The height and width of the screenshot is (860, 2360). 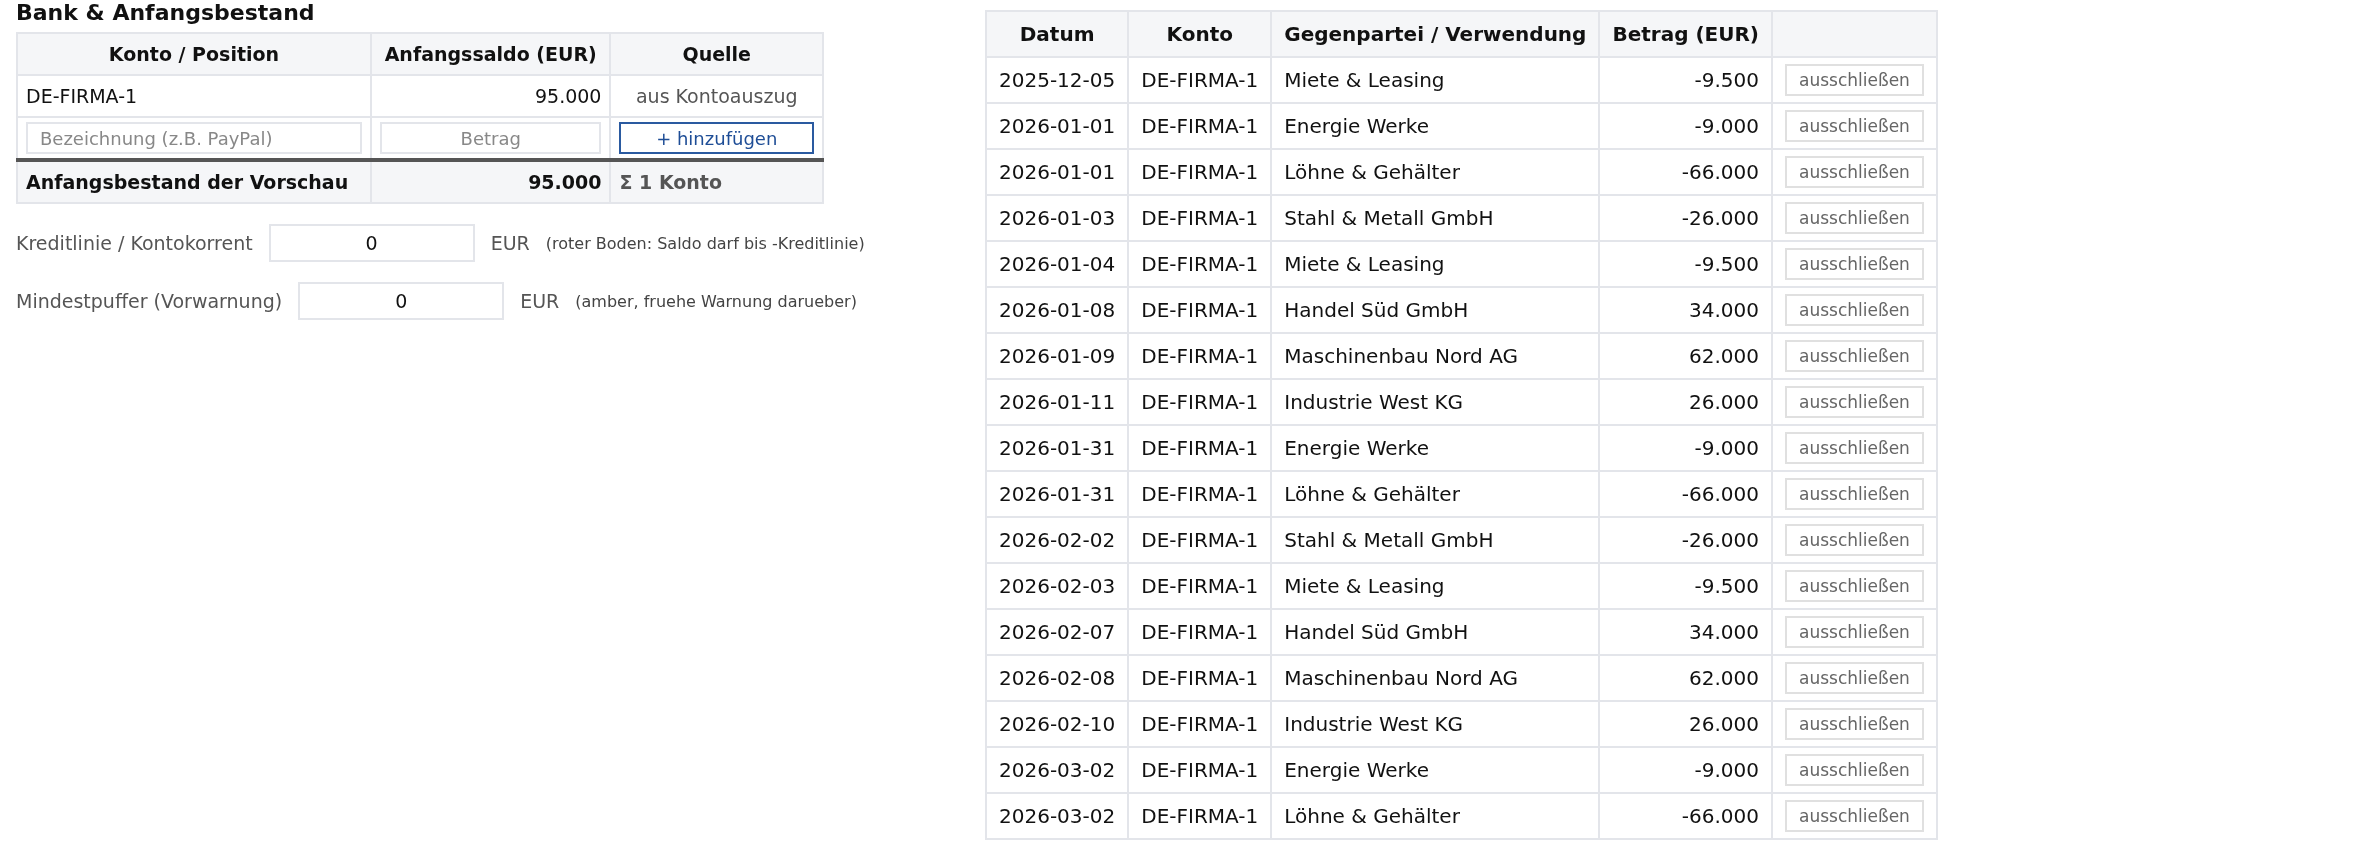 What do you see at coordinates (1057, 724) in the screenshot?
I see `table-cell: 2026-02-10` at bounding box center [1057, 724].